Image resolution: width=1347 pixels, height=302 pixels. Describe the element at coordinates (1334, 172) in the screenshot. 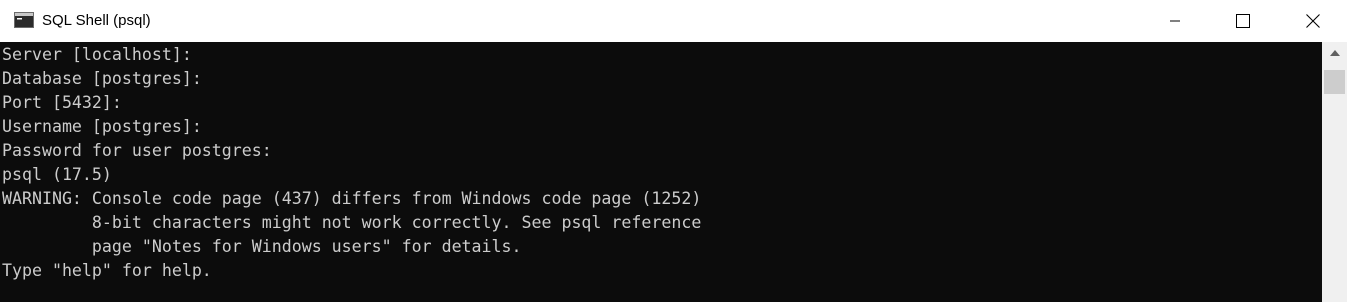

I see `vertical-scrollbar` at that location.